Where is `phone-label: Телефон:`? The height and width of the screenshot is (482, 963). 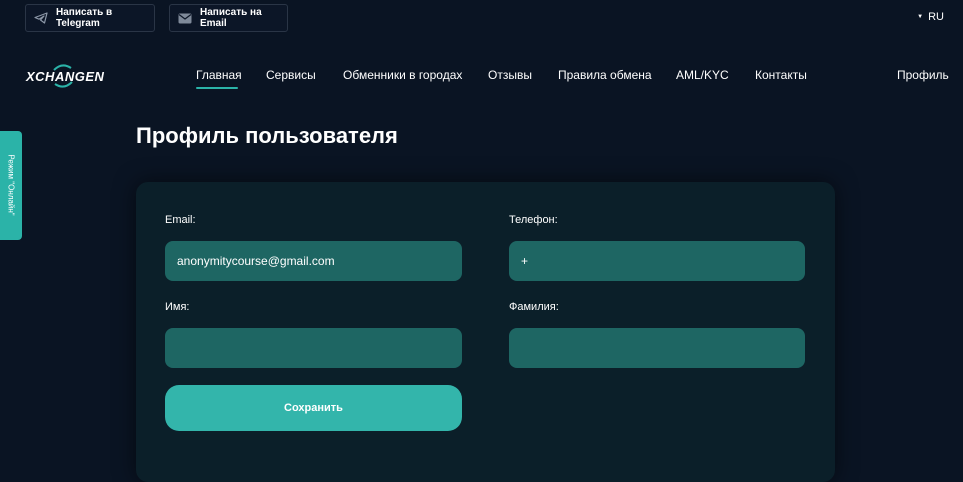
phone-label: Телефон: is located at coordinates (533, 220).